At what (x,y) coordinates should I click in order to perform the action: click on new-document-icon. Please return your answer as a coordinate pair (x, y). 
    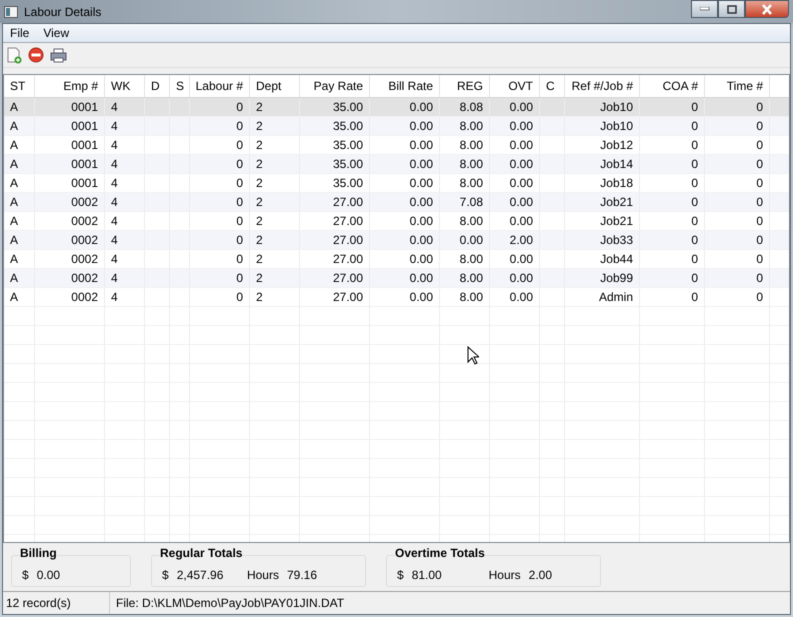
    Looking at the image, I should click on (14, 55).